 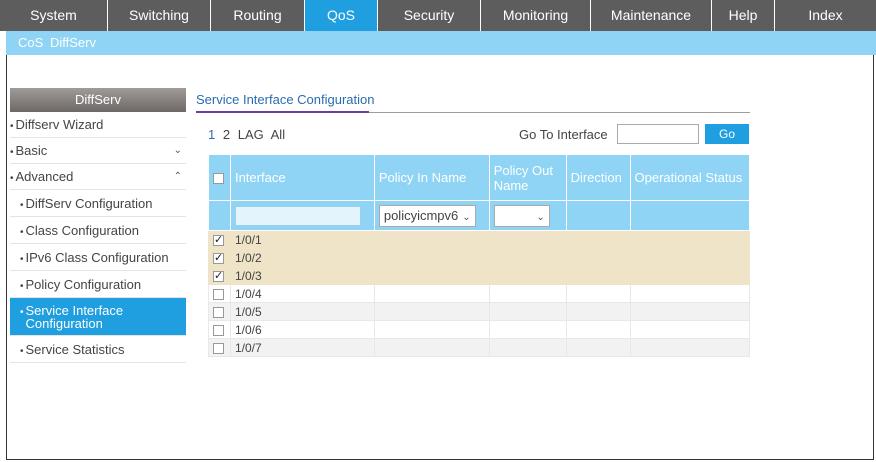 What do you see at coordinates (431, 177) in the screenshot?
I see `column-header-policy-in: Policy In Name` at bounding box center [431, 177].